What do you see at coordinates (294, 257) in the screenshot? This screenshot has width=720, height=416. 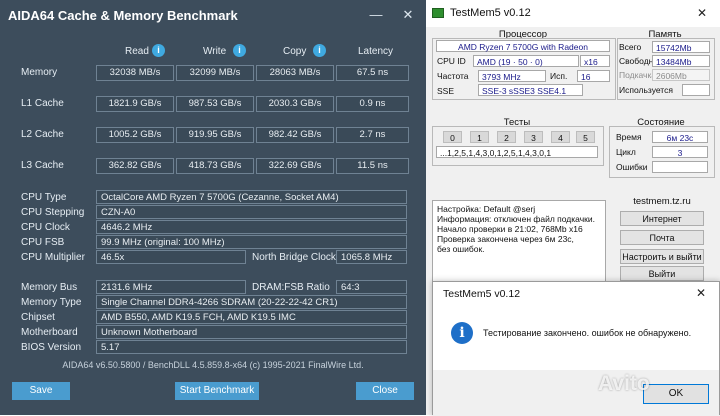 I see `nb-clock-label: North Bridge Clock` at bounding box center [294, 257].